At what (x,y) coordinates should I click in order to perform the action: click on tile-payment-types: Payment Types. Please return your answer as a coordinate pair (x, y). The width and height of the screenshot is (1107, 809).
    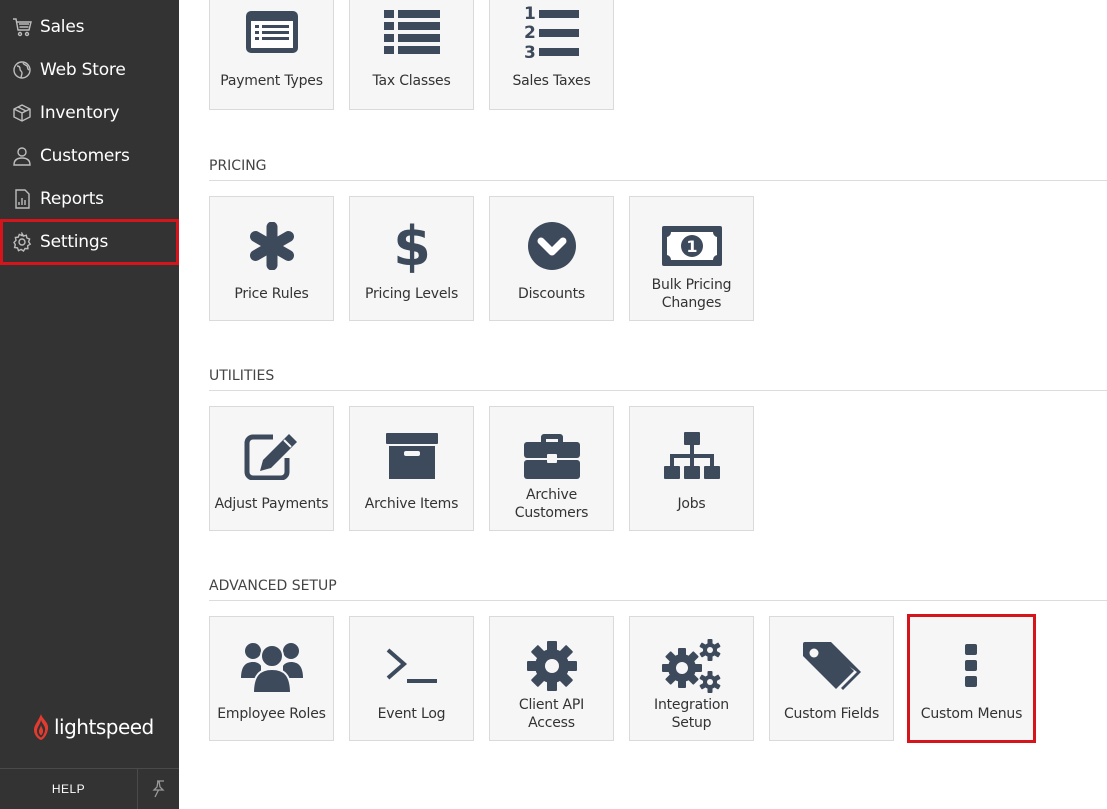
    Looking at the image, I should click on (271, 55).